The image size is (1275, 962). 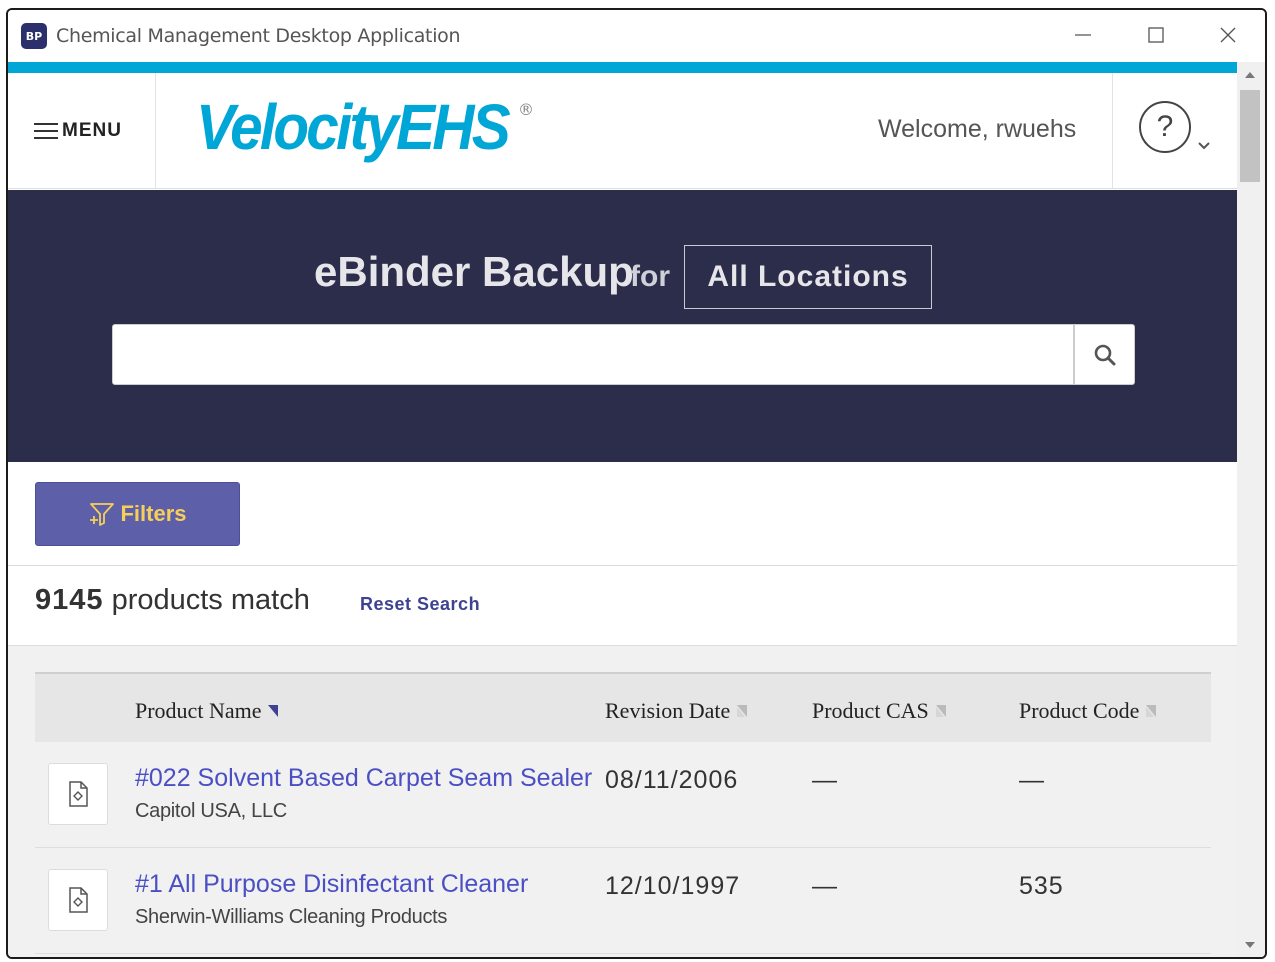 I want to click on menu-label: MENU, so click(x=92, y=130).